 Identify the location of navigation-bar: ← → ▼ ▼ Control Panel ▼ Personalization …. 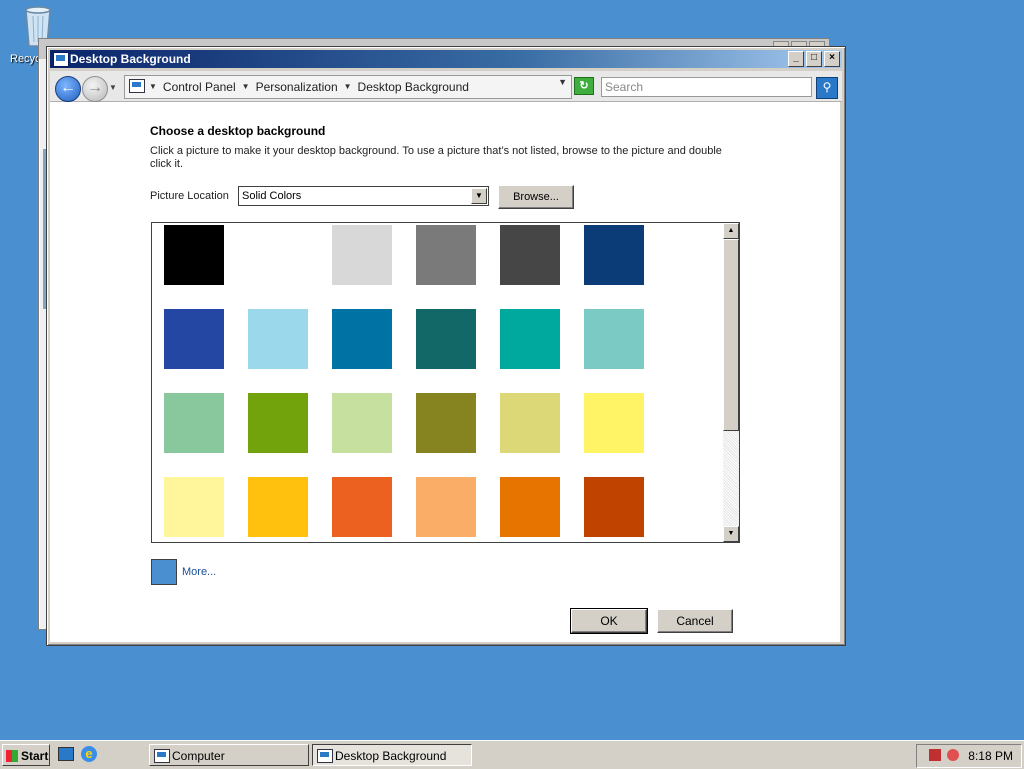
(446, 86).